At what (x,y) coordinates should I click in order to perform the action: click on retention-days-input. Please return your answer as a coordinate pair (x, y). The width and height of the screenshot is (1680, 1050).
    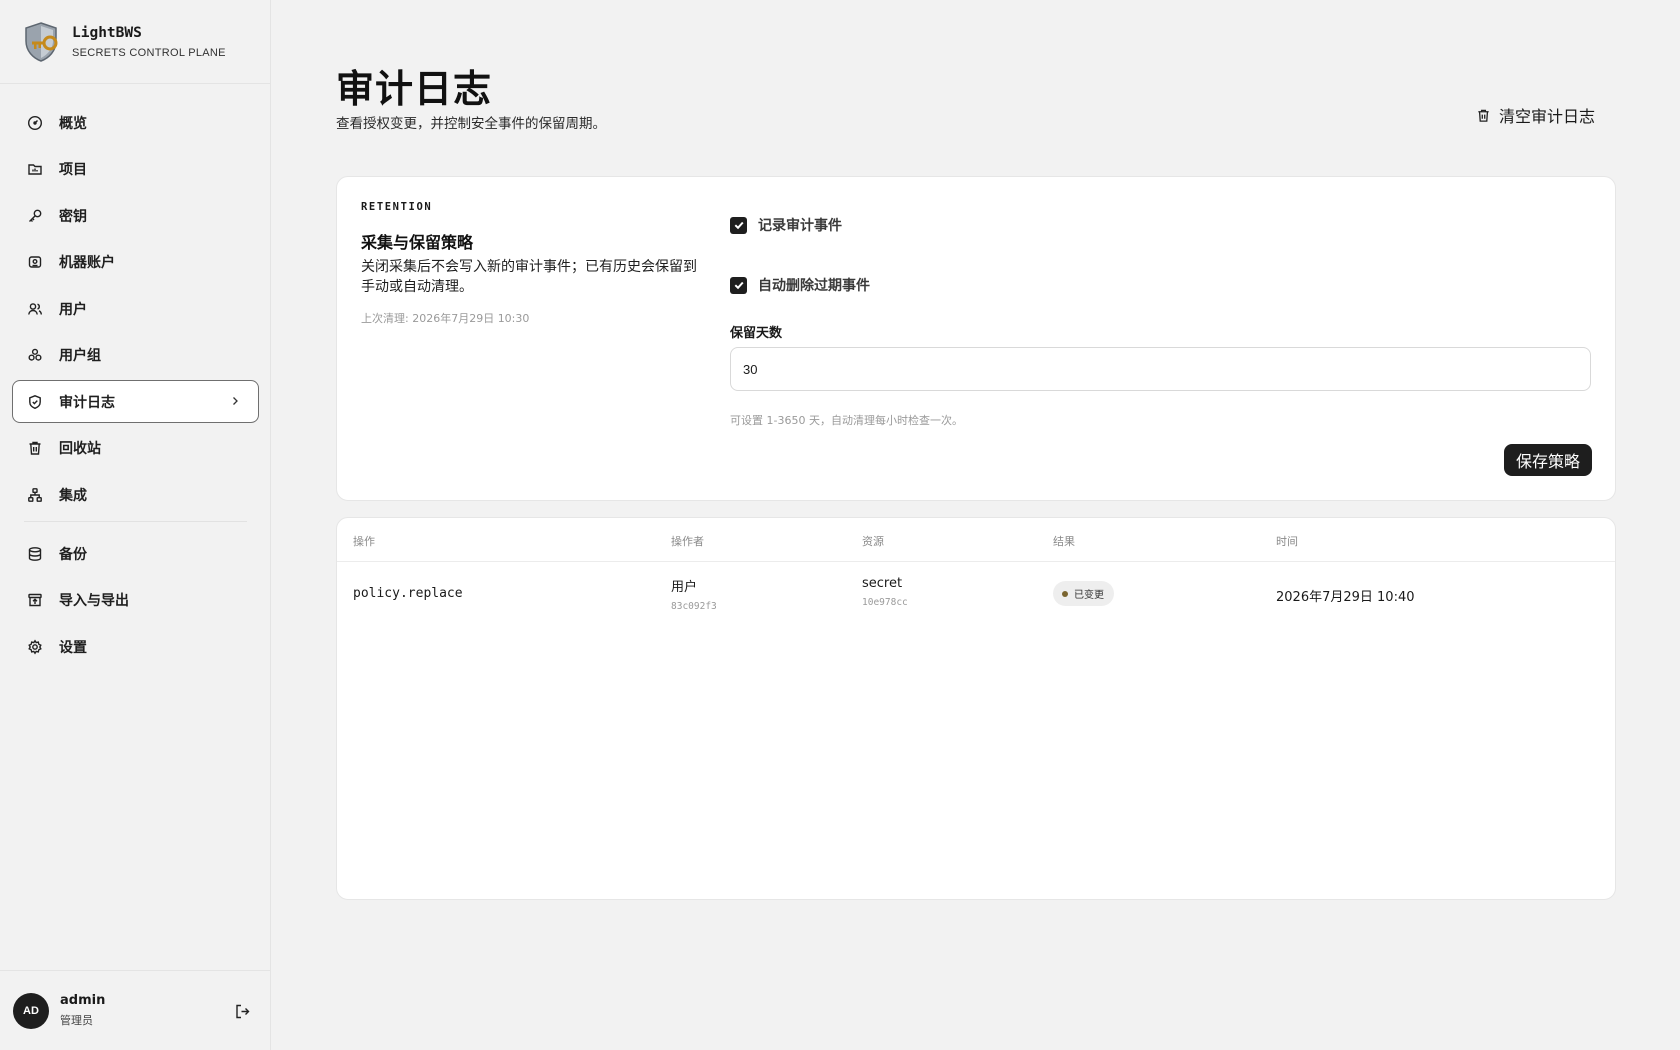
    Looking at the image, I should click on (1160, 369).